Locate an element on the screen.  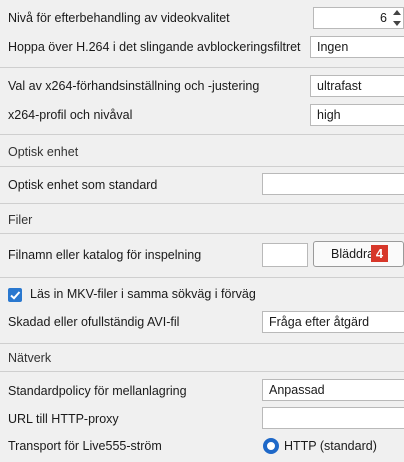
spin-arrows-icon is located at coordinates (397, 18).